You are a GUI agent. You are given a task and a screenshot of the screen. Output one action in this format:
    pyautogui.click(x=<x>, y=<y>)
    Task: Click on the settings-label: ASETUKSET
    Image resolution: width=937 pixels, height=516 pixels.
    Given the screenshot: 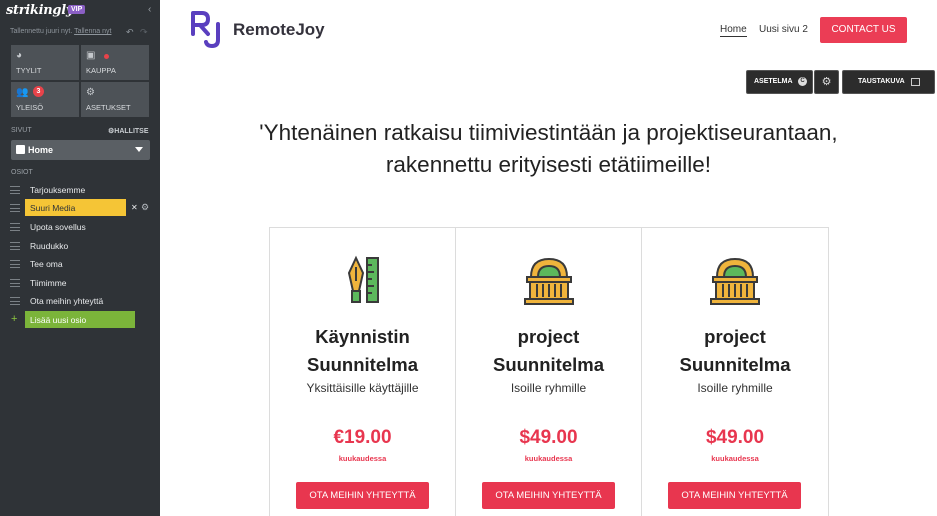 What is the action you would take?
    pyautogui.click(x=108, y=107)
    